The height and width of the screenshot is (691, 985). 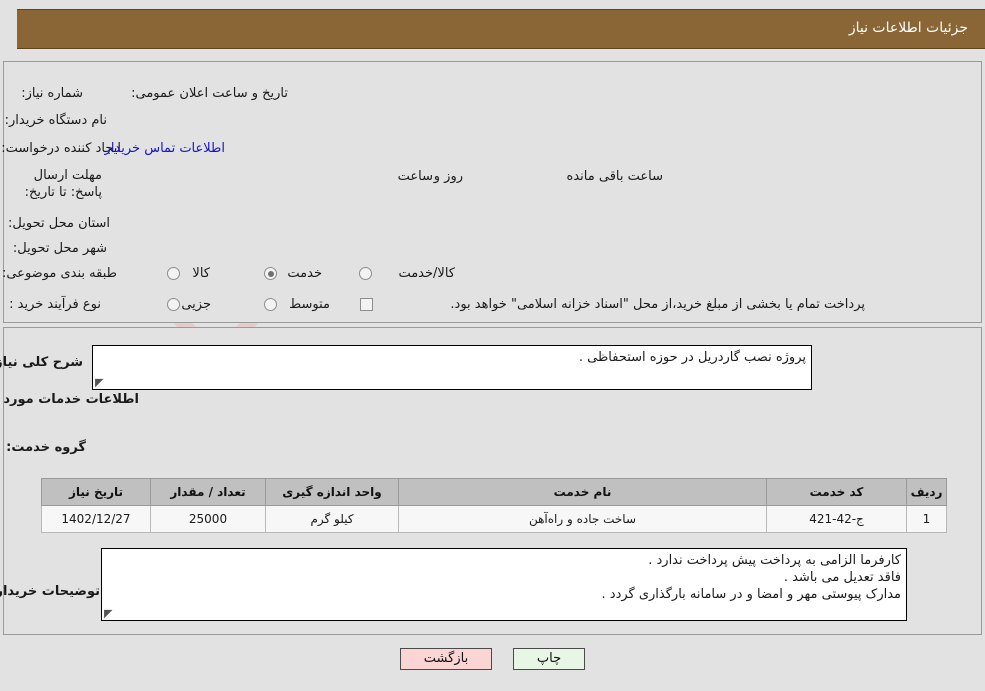 I want to click on column-header-index: ردیف, so click(x=926, y=492).